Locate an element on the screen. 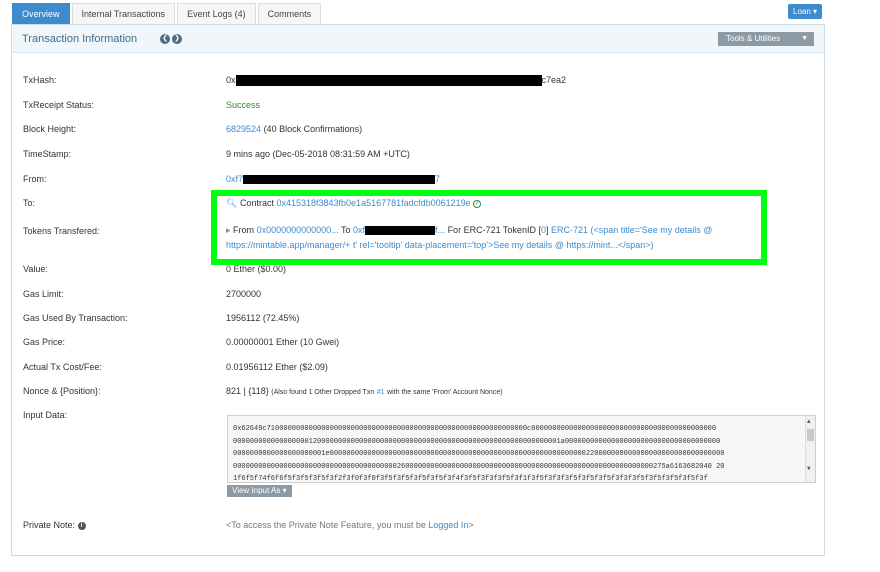 This screenshot has height=572, width=880. info-icon: i is located at coordinates (81, 525).